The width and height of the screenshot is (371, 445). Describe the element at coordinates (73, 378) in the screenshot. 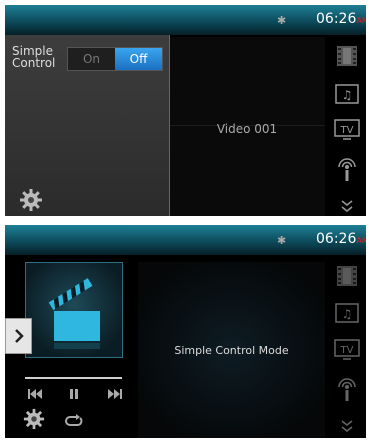

I see `progress-bar` at that location.